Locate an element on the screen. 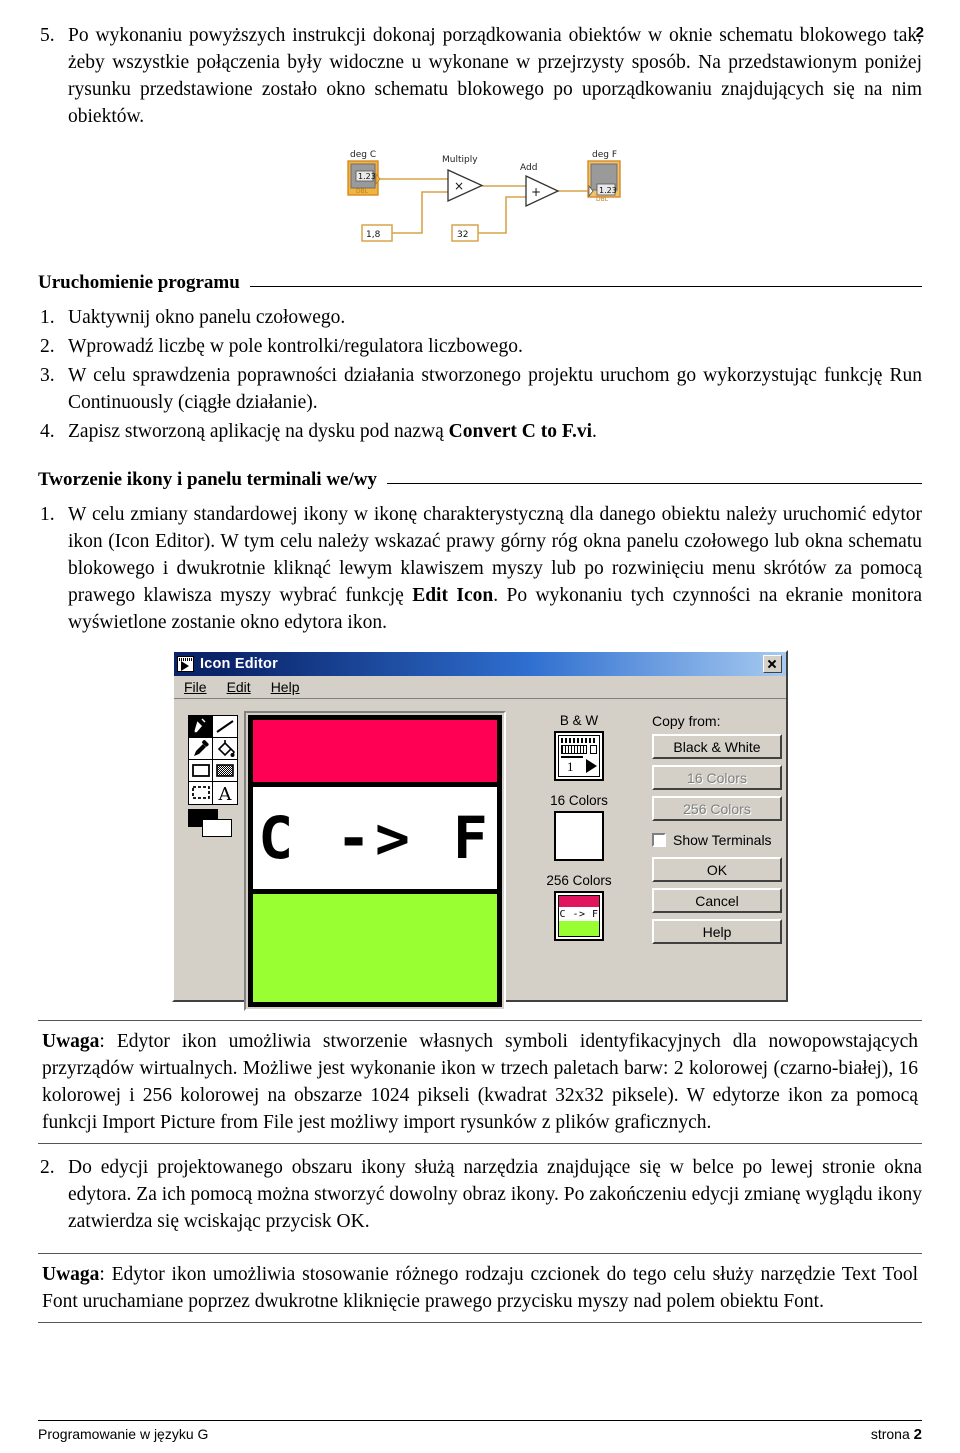  two-fifty-six-colors-preview-icon: C -> F is located at coordinates (579, 916).